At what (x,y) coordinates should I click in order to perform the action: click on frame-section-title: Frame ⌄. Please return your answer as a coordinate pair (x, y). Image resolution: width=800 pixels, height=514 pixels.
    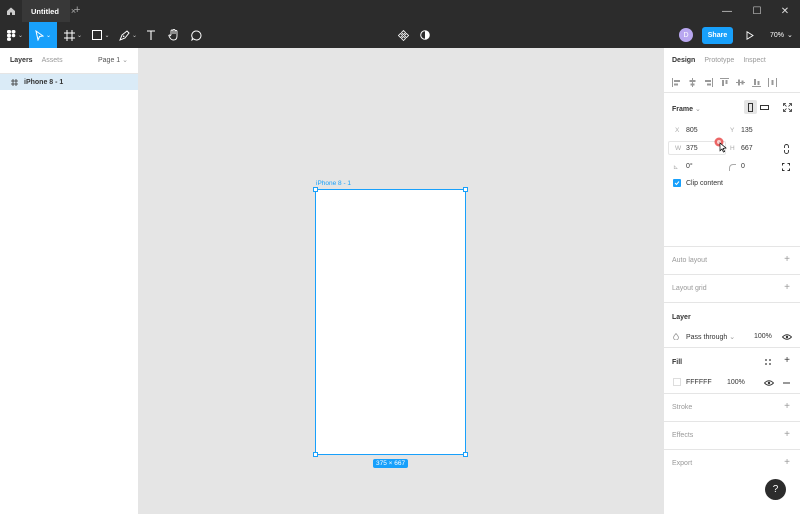
    Looking at the image, I should click on (686, 109).